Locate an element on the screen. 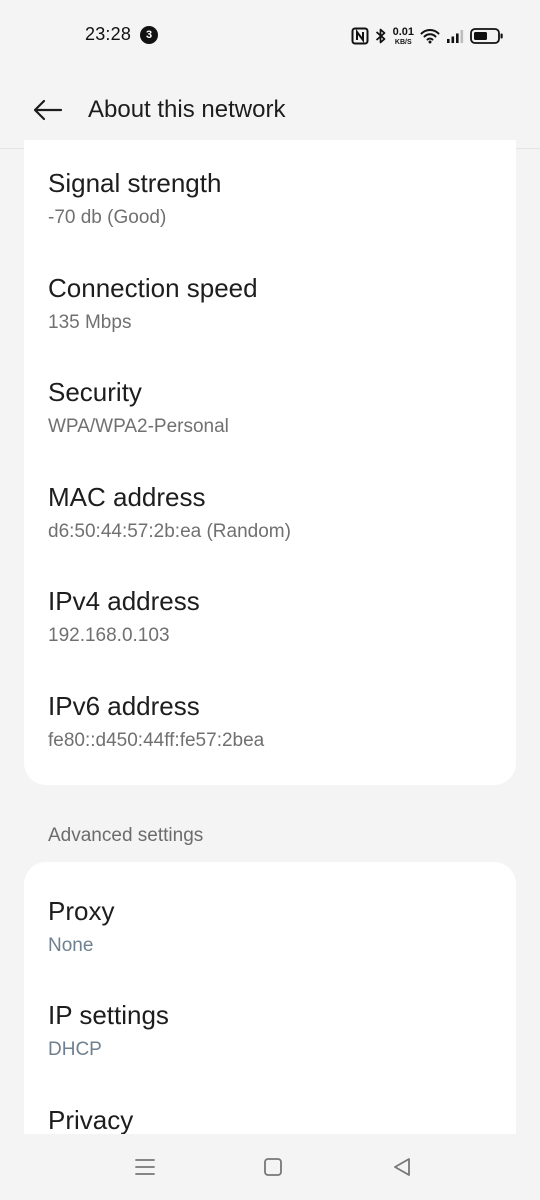 The height and width of the screenshot is (1200, 540). security-item: Security WPA/WPA2-Personal is located at coordinates (138, 408).